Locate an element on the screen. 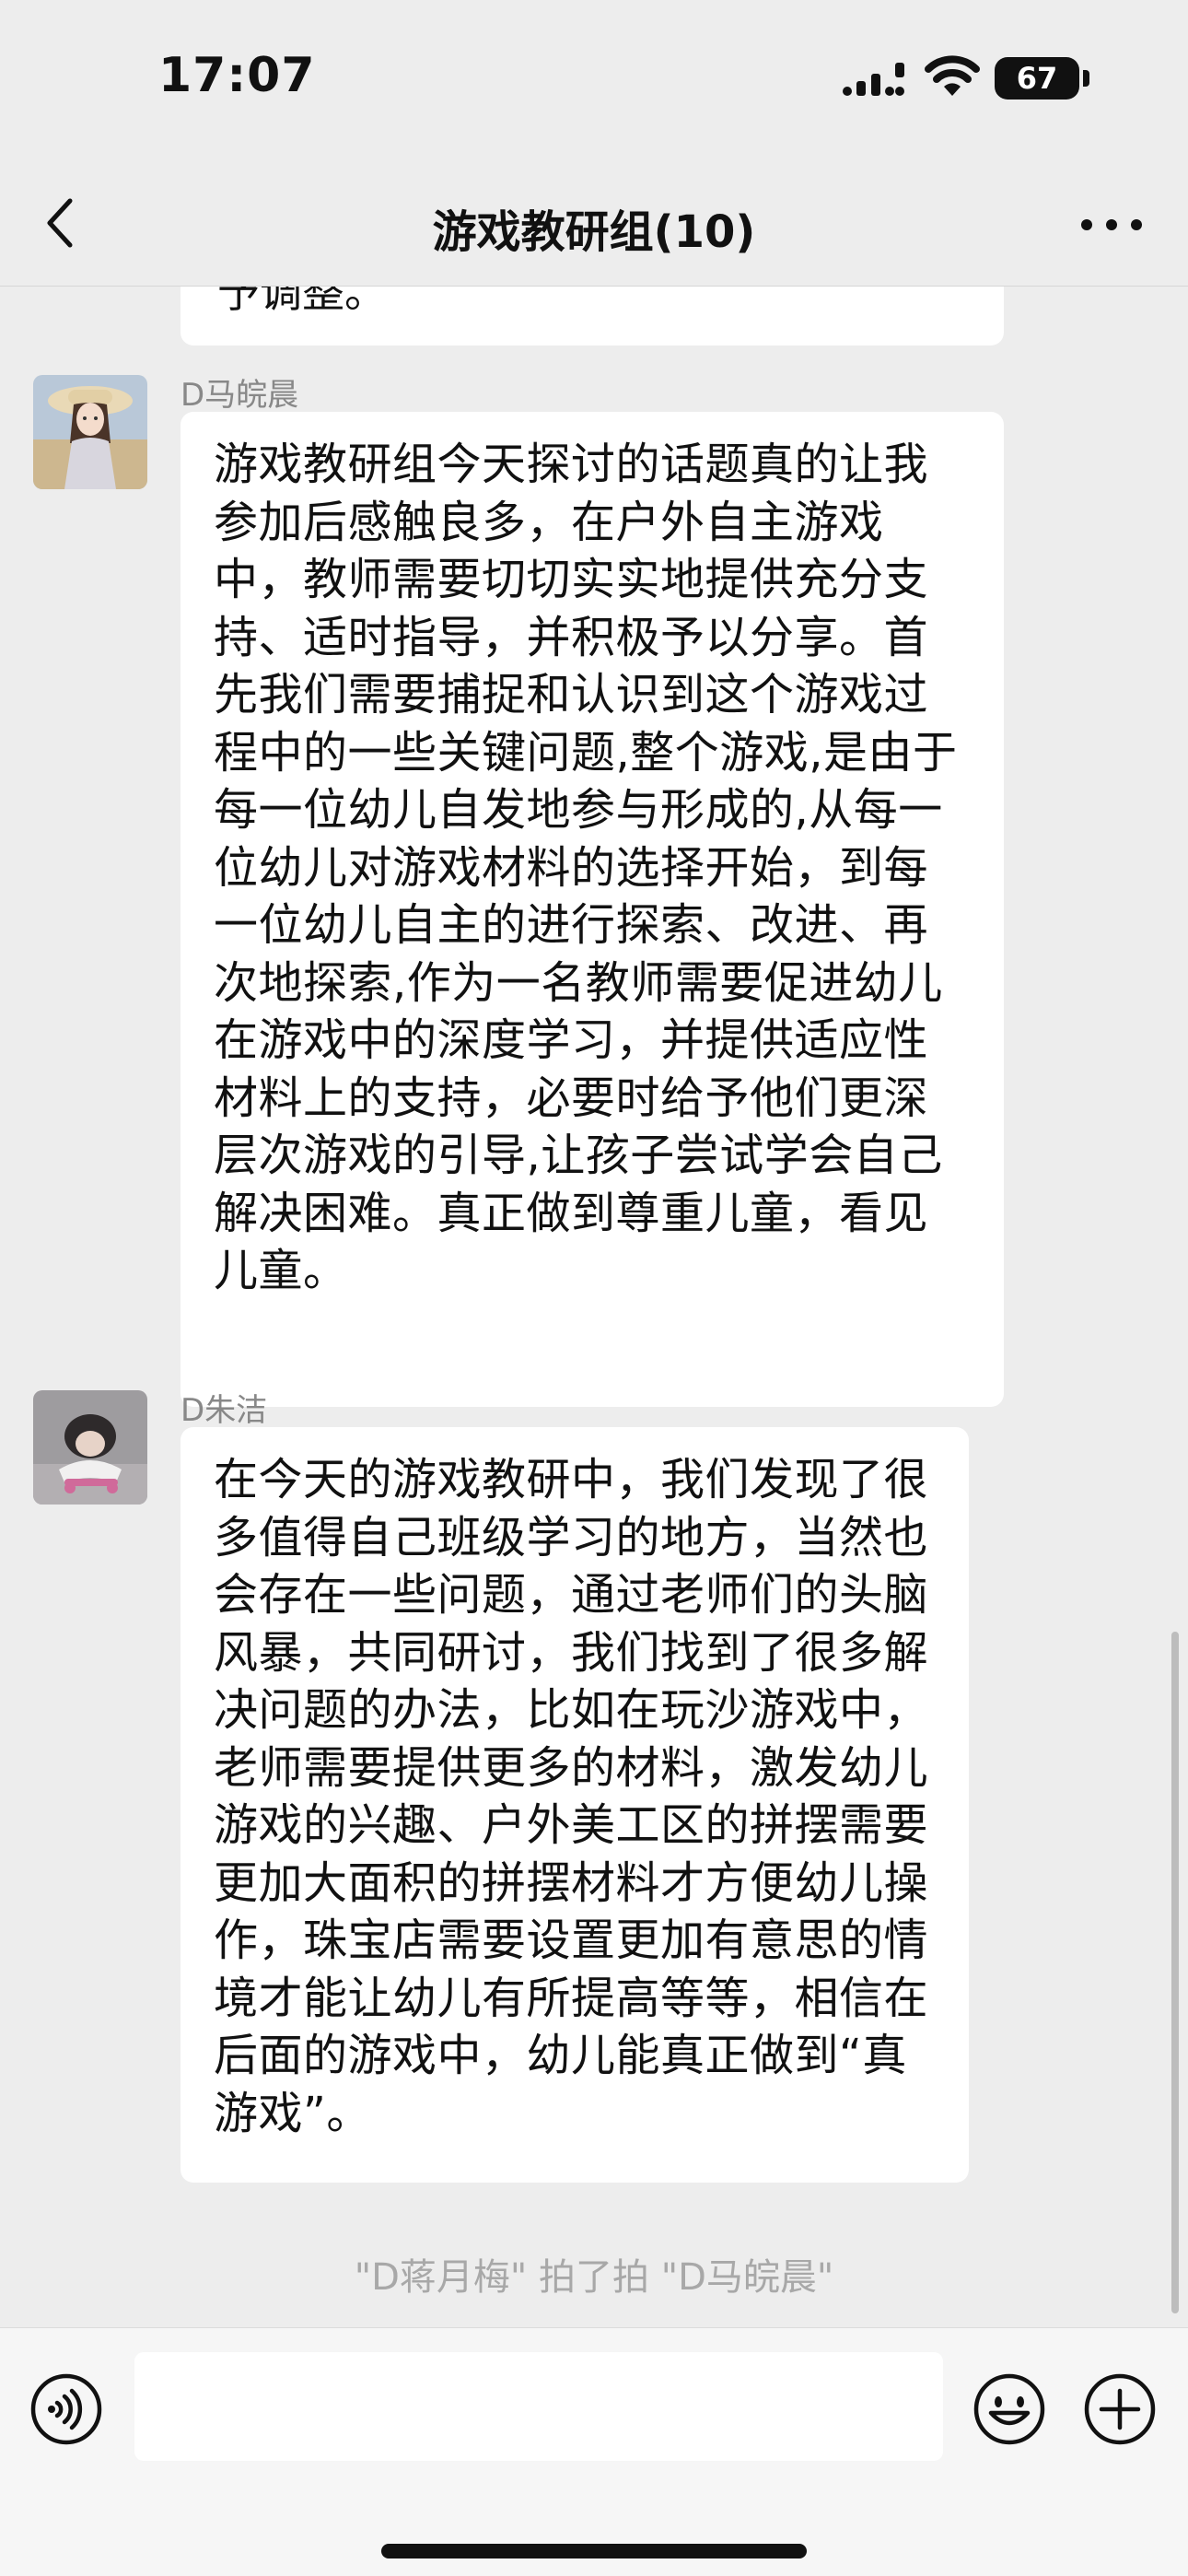 The image size is (1188, 2576). status-bar: 17:07 67 is located at coordinates (594, 78).